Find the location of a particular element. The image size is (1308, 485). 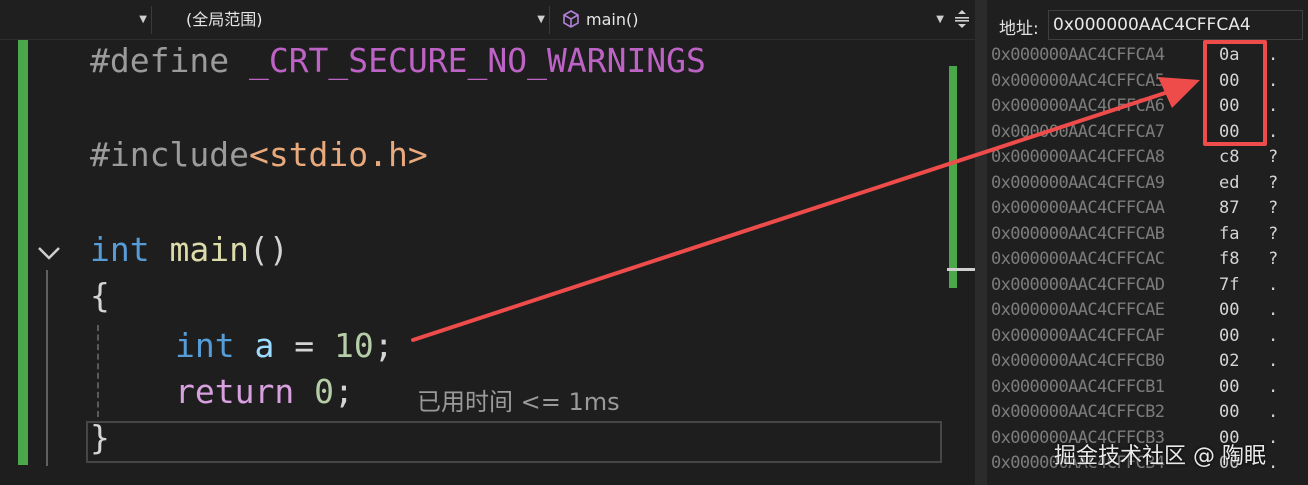

memory-address: 0x000000AAC4CFFCAD is located at coordinates (1078, 284).